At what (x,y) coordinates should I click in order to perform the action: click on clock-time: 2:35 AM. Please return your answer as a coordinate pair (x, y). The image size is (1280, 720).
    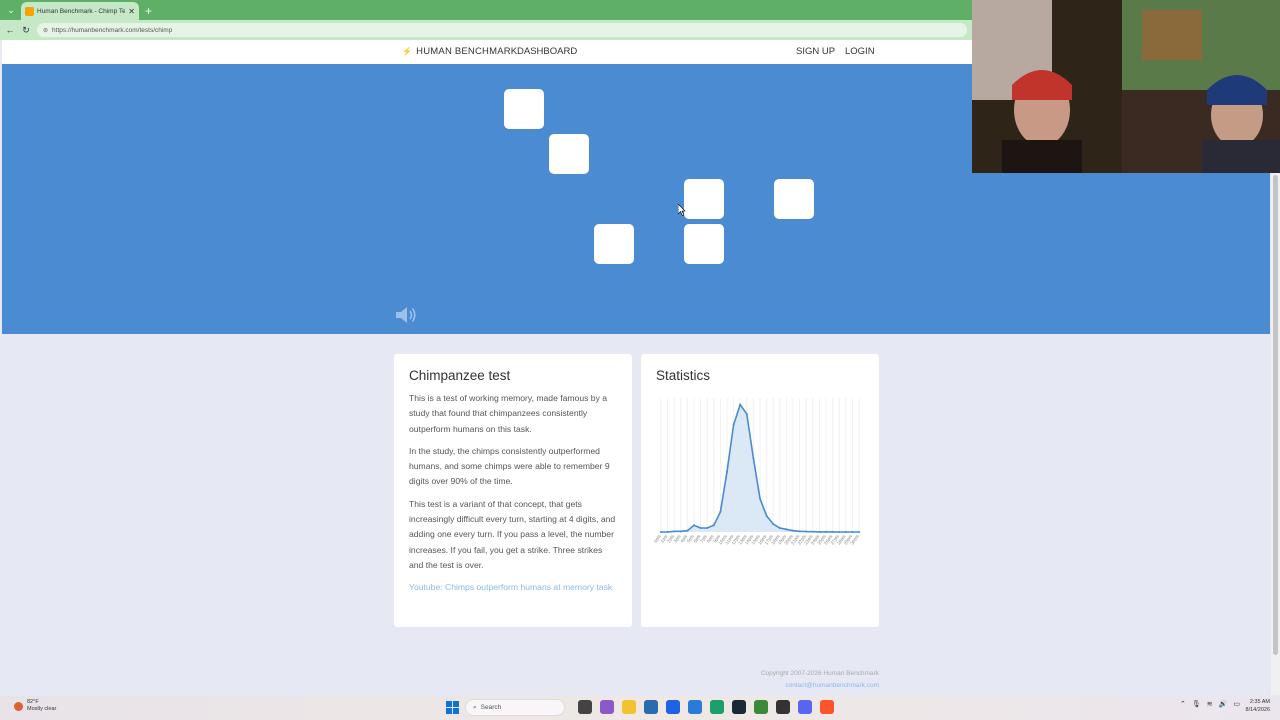
    Looking at the image, I should click on (1259, 702).